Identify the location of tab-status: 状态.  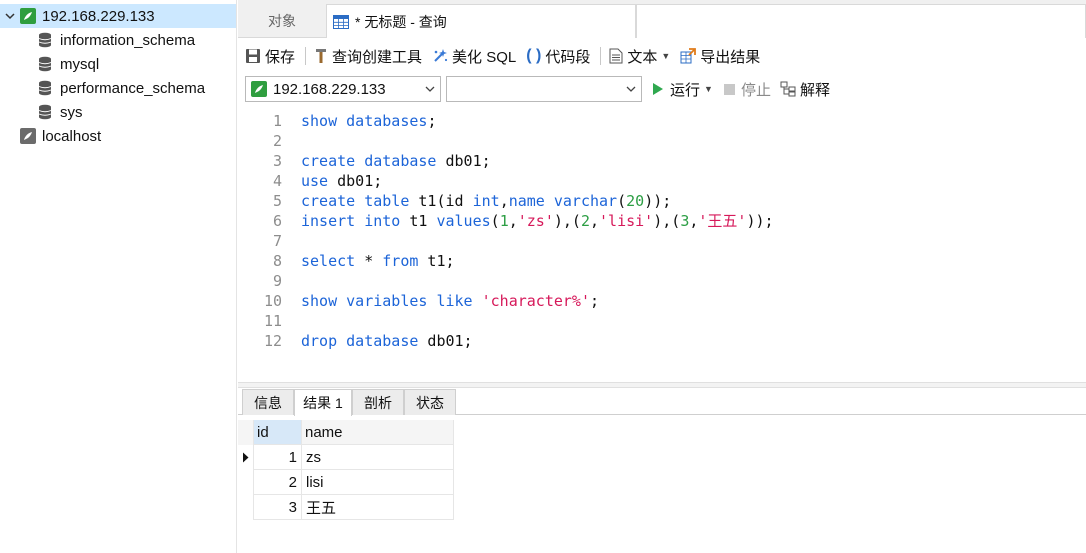
(430, 402).